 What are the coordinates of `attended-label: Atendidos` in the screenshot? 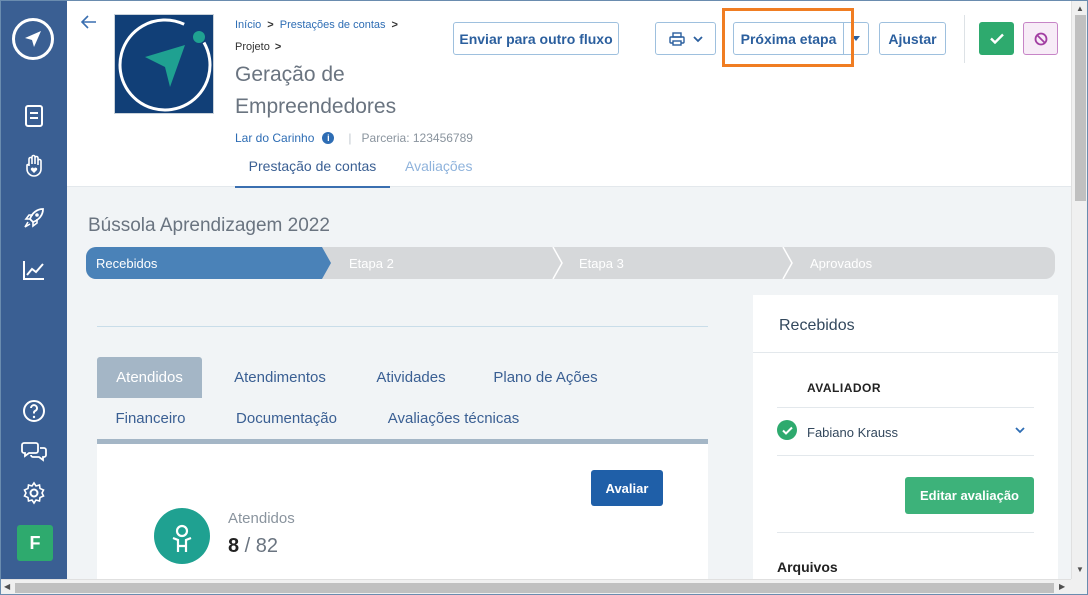 It's located at (261, 518).